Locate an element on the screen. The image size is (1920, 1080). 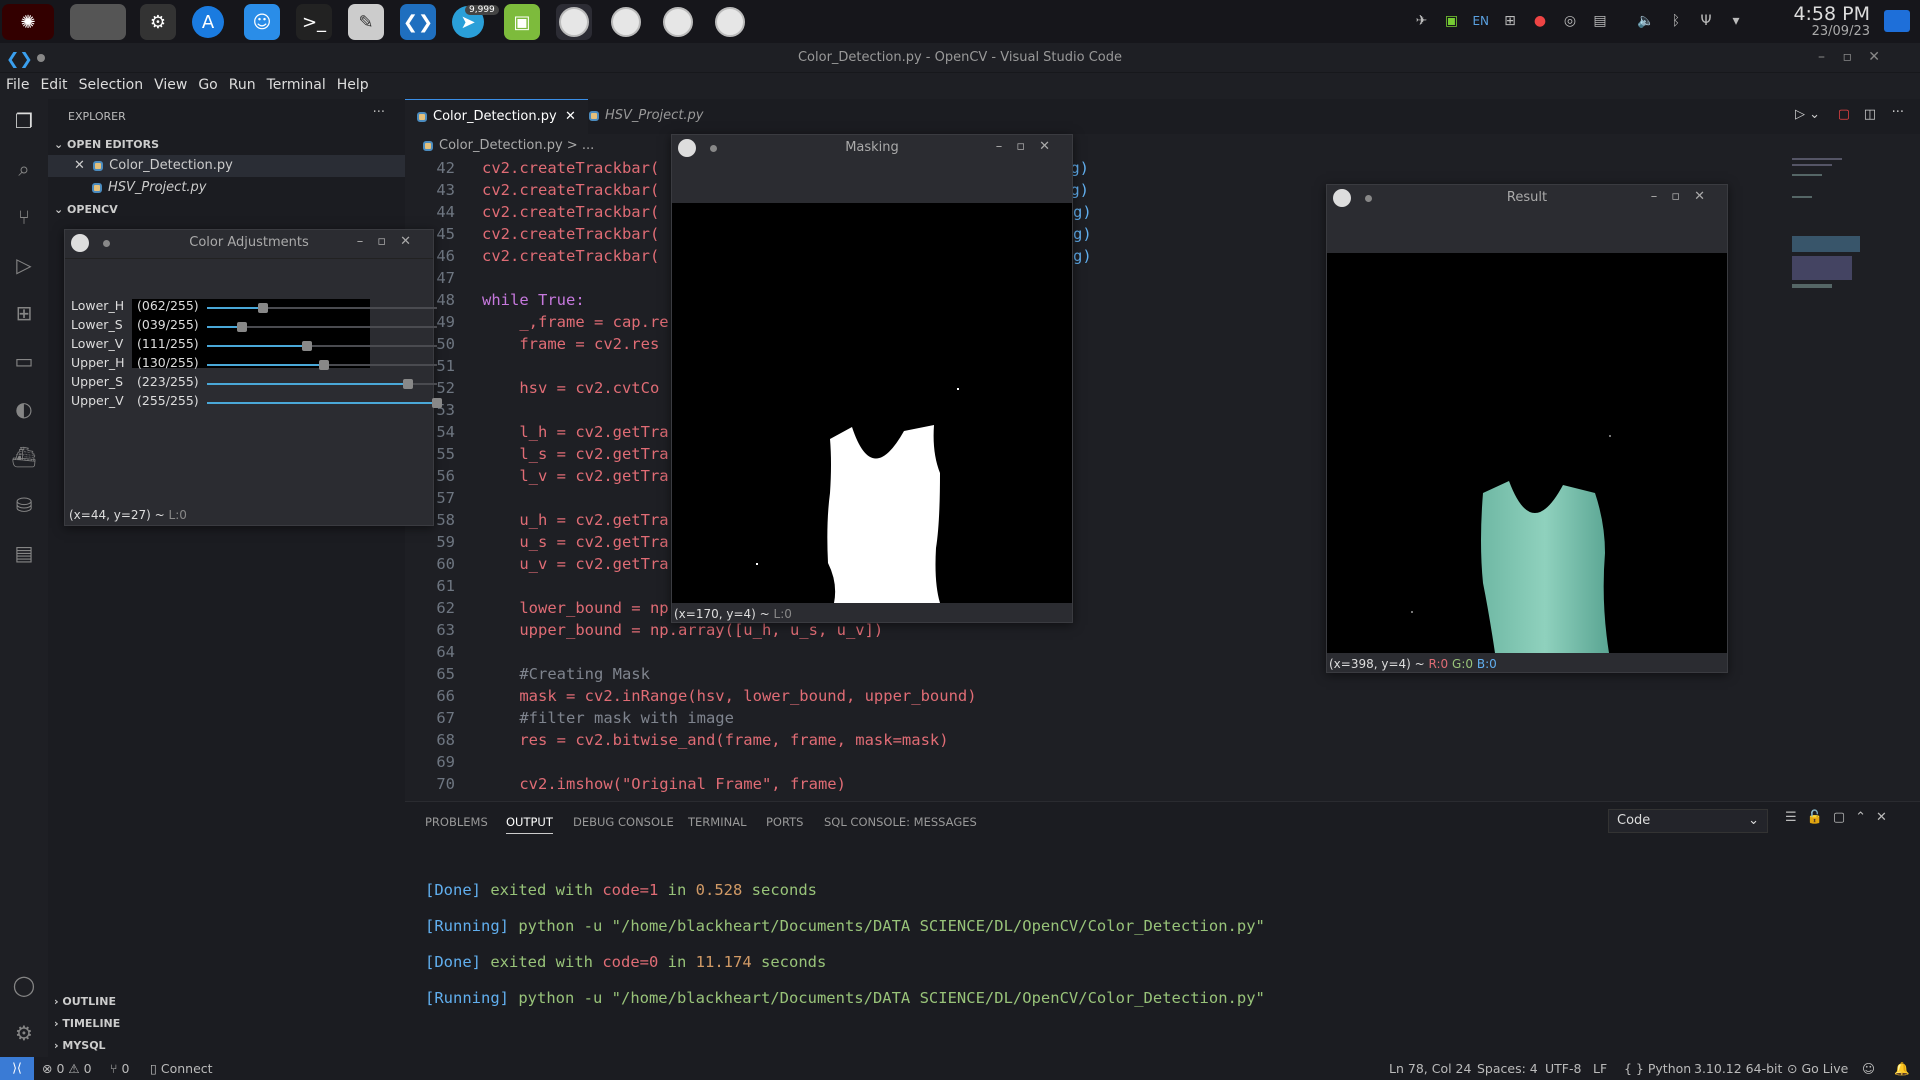
go-live-button: ⊙ Go Live is located at coordinates (1817, 1068).